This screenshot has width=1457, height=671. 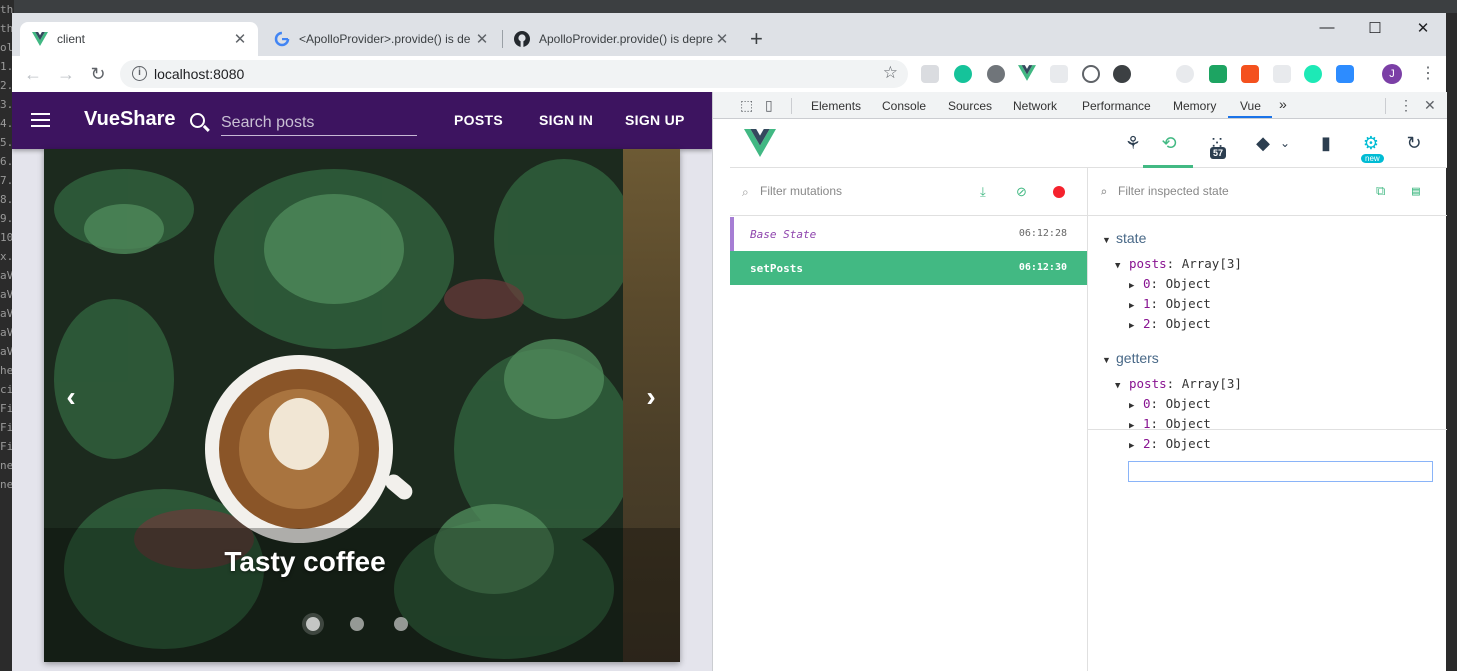 I want to click on background-ide-titlebar, so click(x=728, y=6).